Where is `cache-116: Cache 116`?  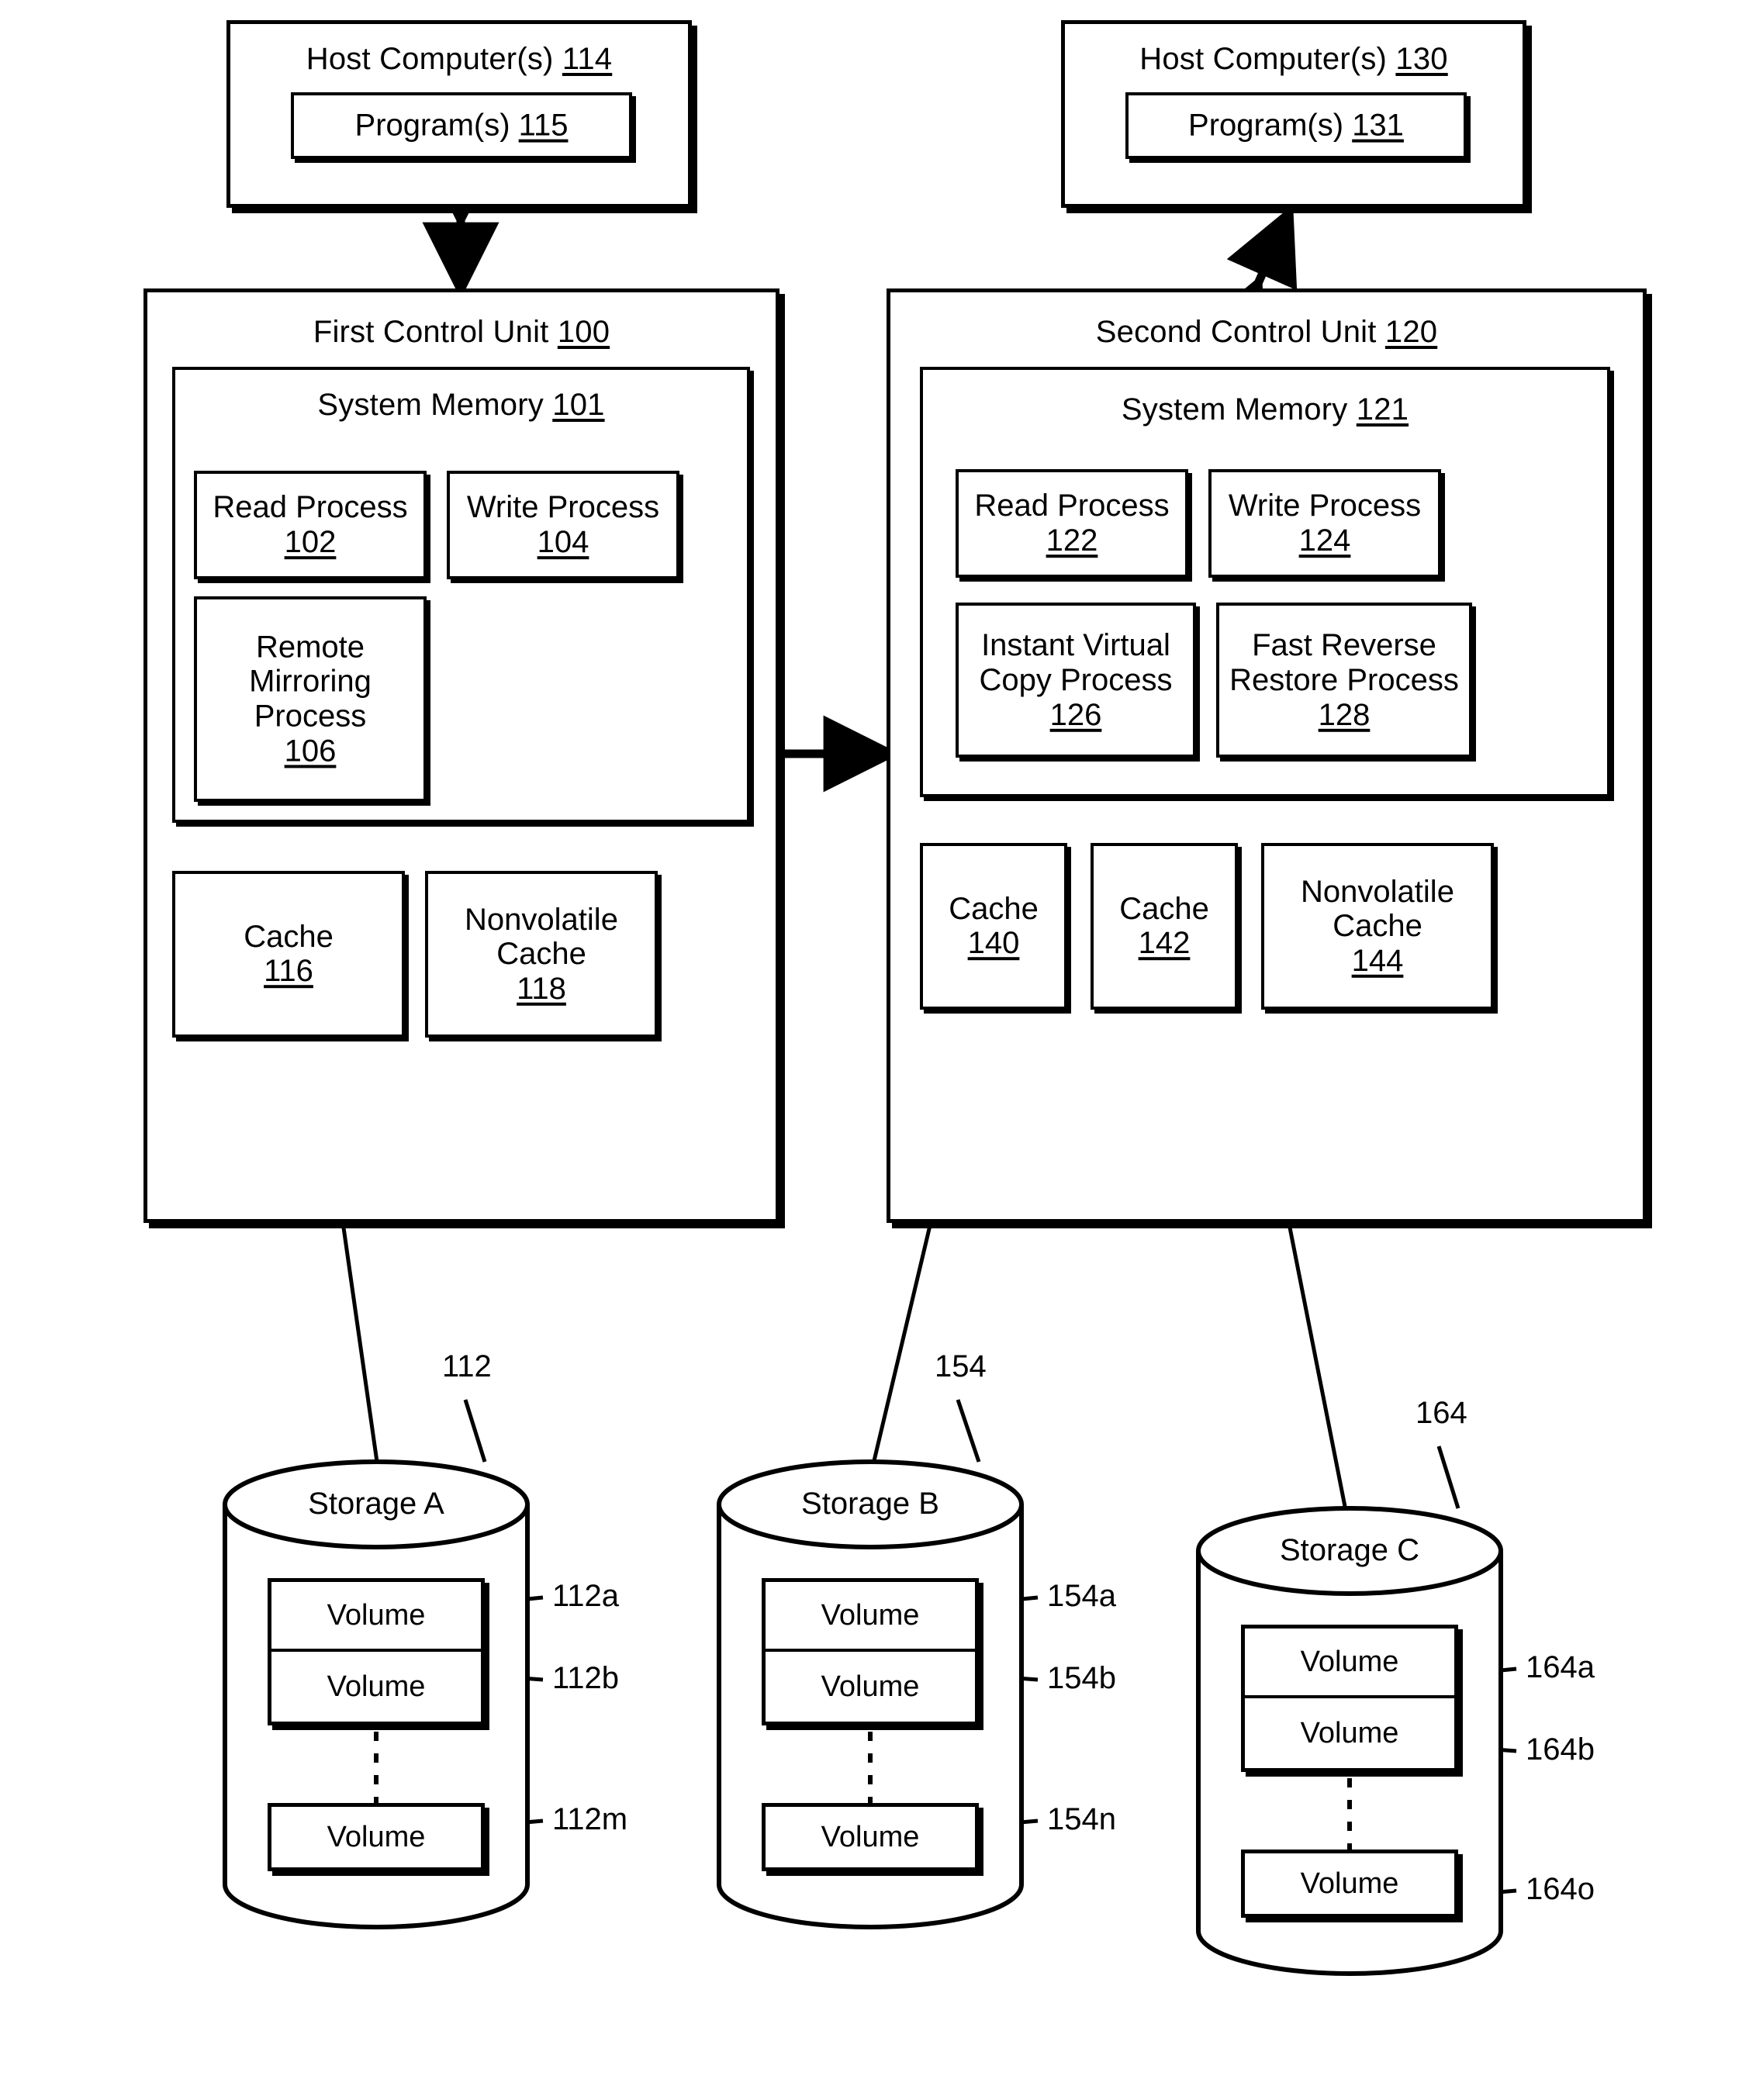 cache-116: Cache 116 is located at coordinates (288, 954).